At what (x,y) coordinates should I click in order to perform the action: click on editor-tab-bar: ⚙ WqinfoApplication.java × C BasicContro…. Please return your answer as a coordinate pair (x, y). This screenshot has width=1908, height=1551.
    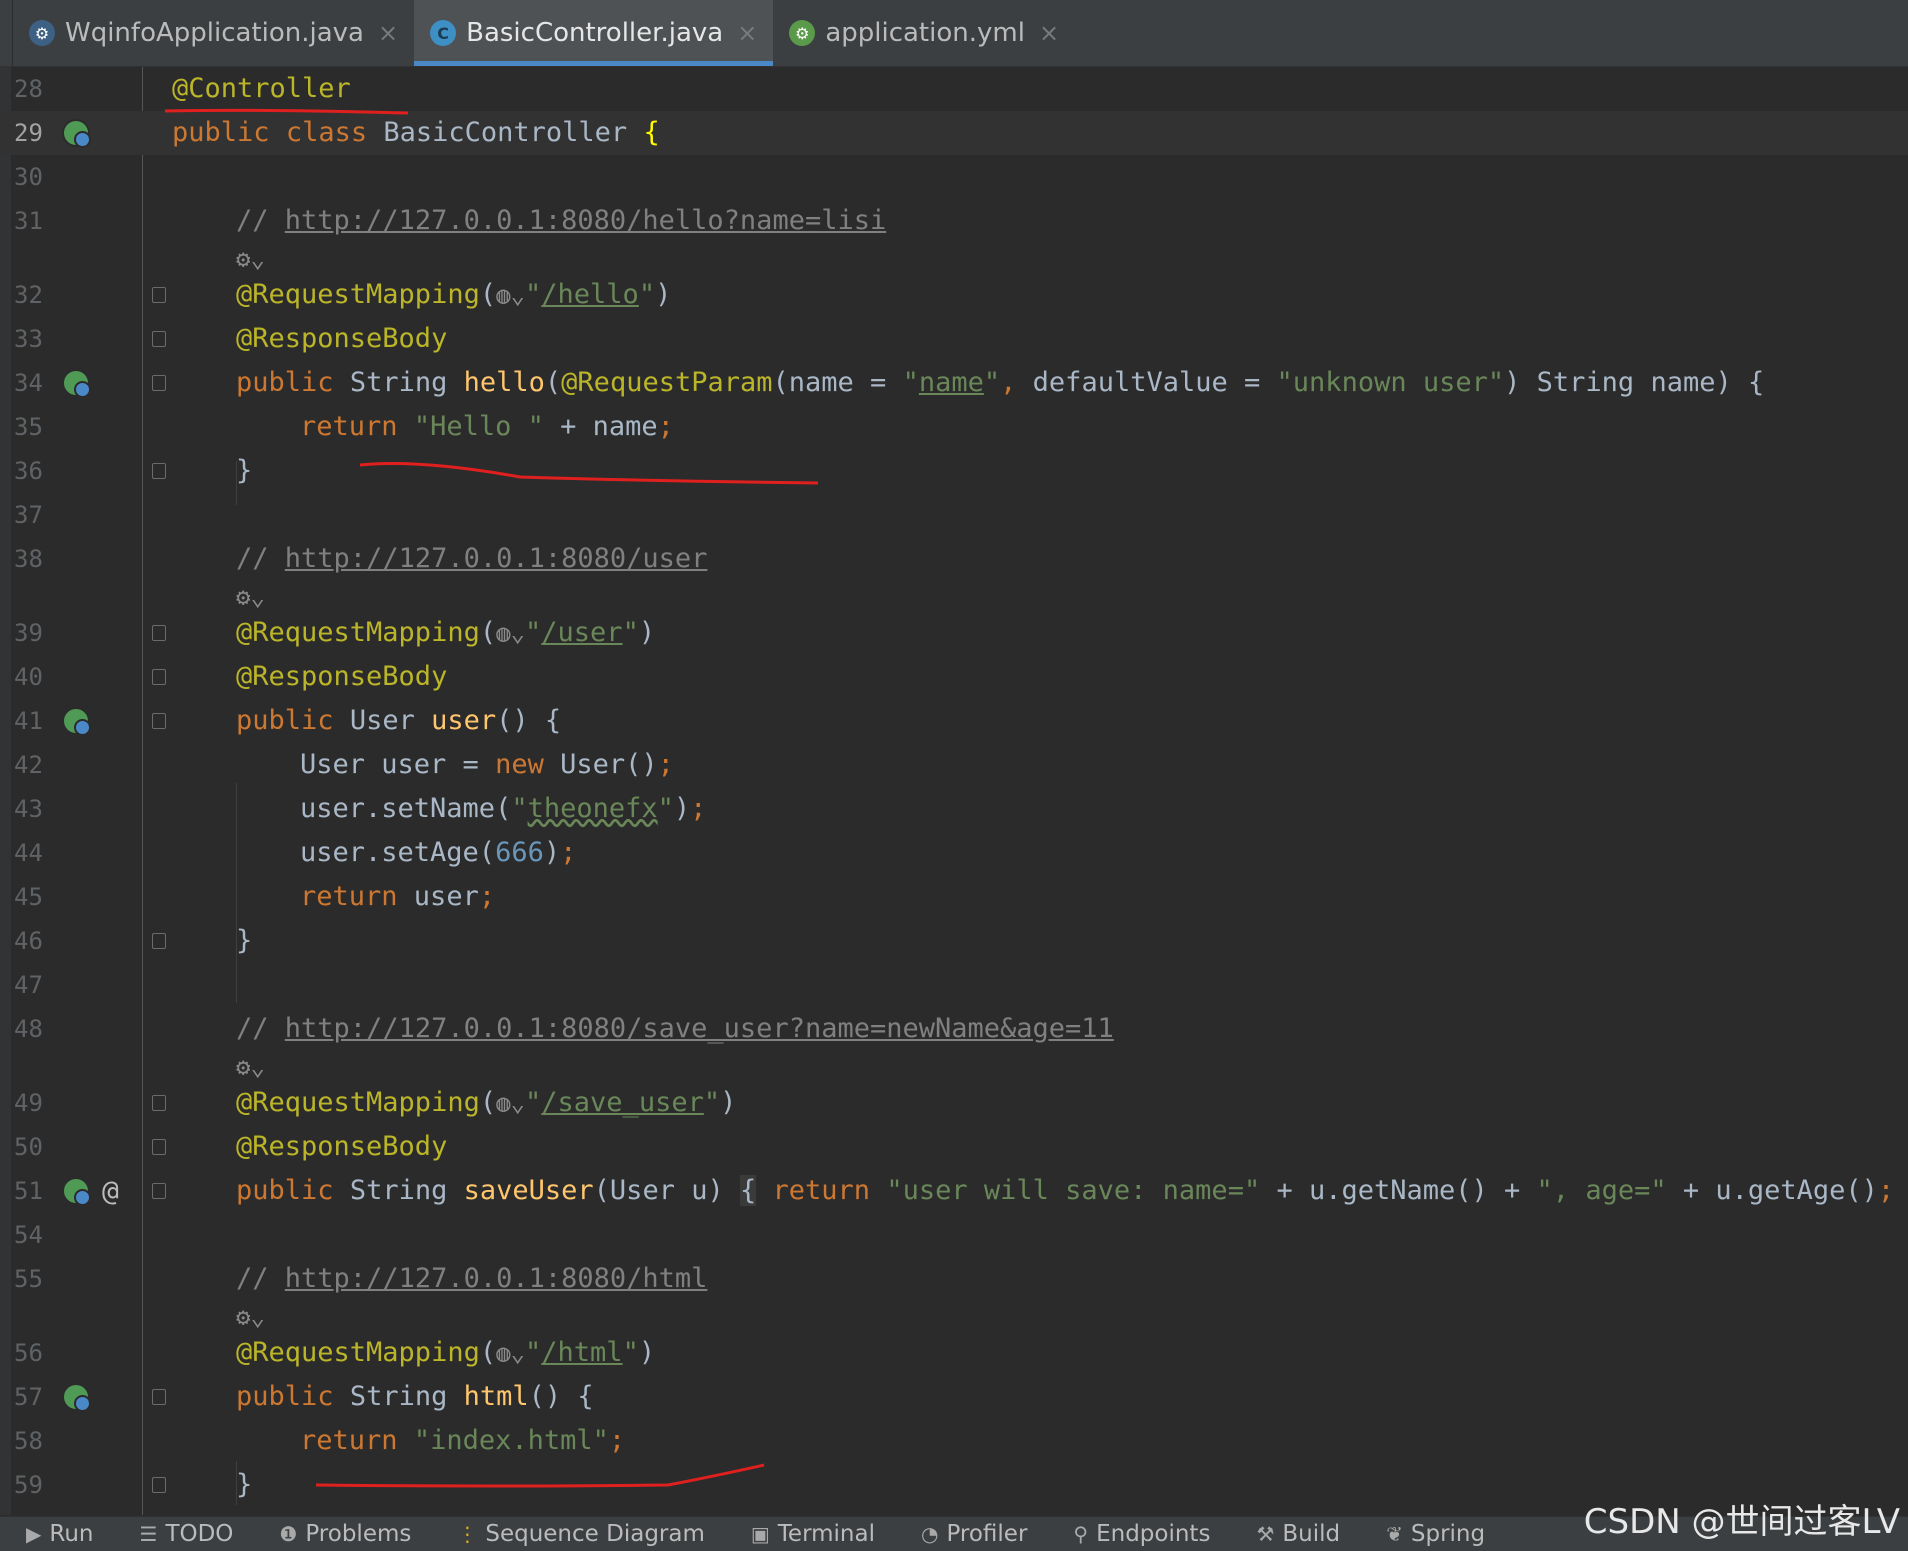
    Looking at the image, I should click on (954, 33).